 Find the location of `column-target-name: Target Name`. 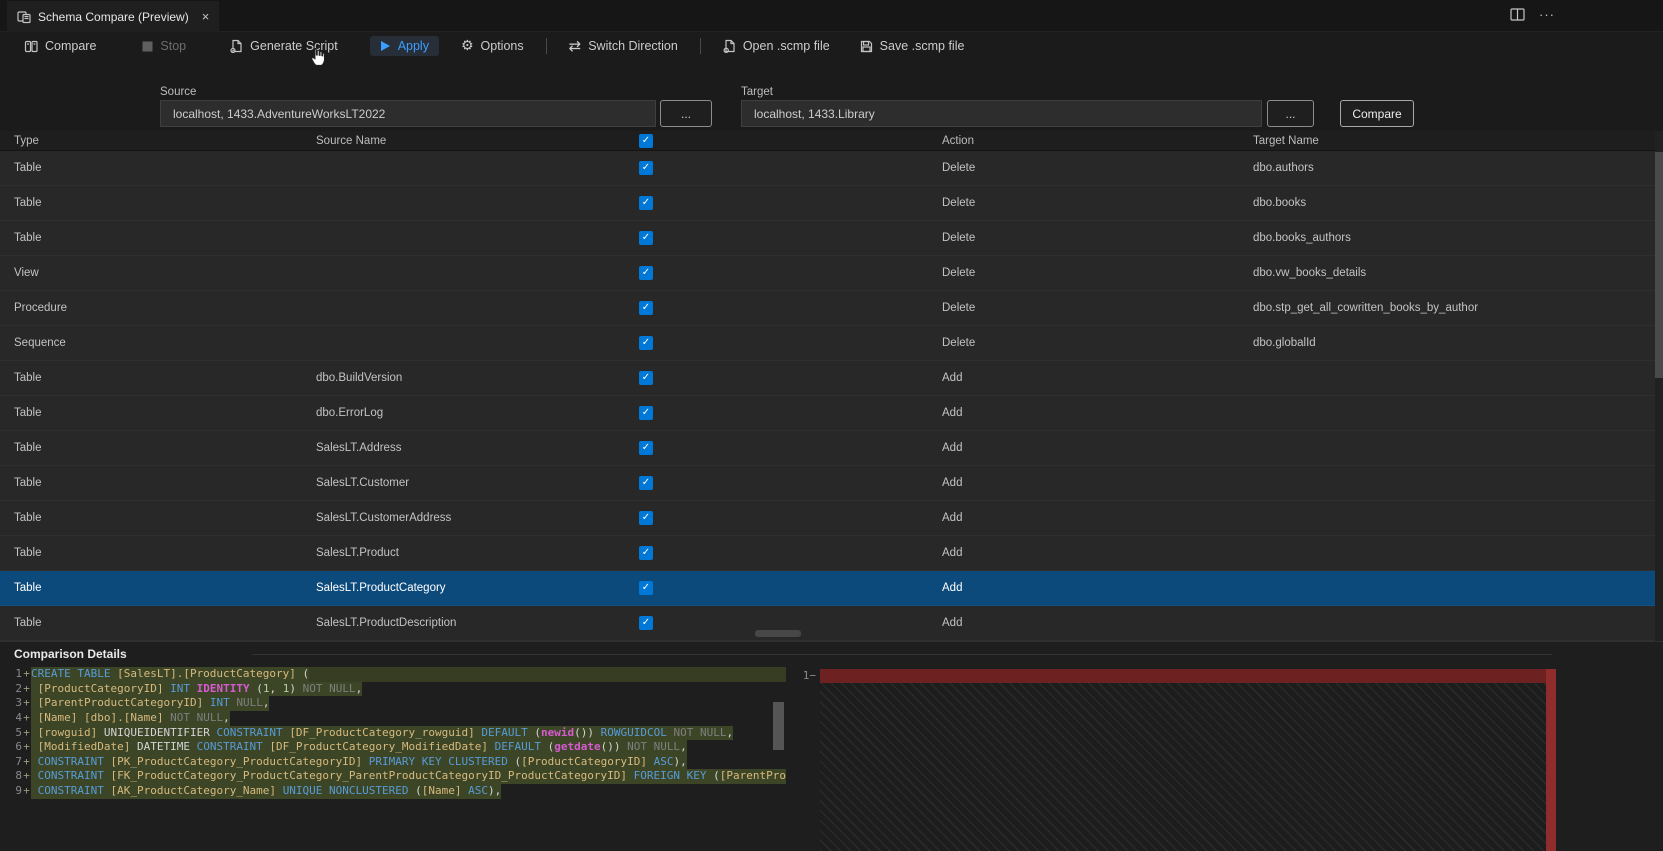

column-target-name: Target Name is located at coordinates (1454, 141).